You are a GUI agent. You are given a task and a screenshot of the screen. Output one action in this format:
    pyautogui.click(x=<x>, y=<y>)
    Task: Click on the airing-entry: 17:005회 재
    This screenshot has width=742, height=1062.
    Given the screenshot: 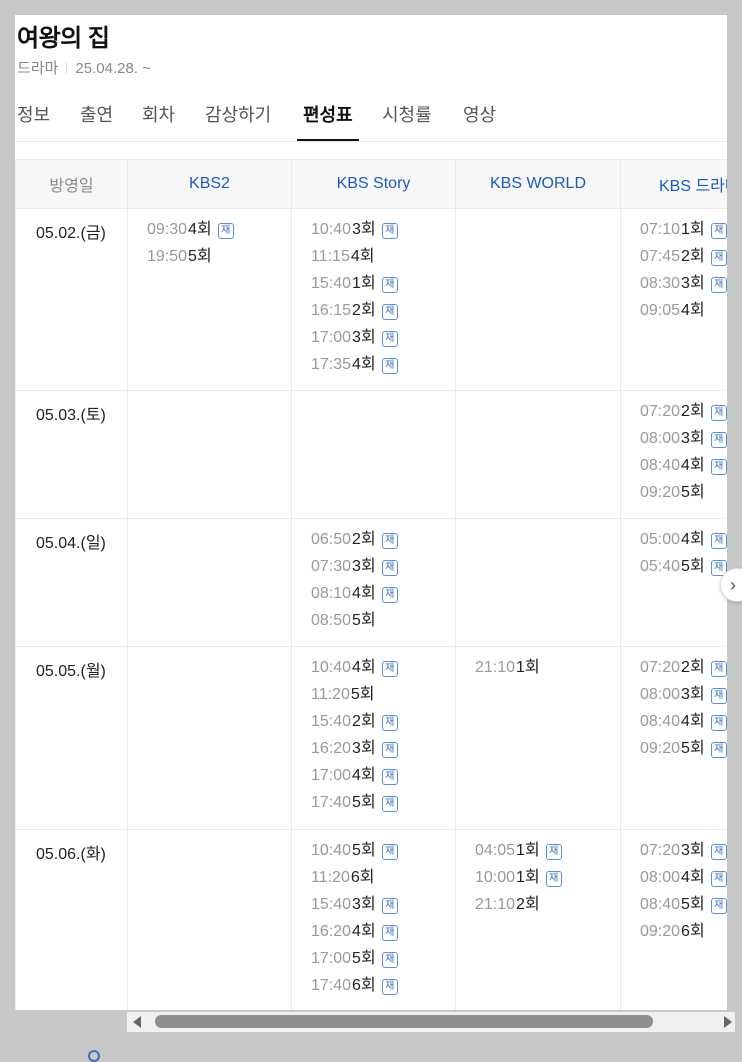 What is the action you would take?
    pyautogui.click(x=383, y=961)
    